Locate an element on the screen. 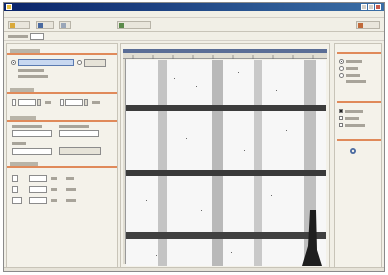 Image resolution: width=388 pixels, height=275 pixels. range-from-unit is located at coordinates (14, 102).